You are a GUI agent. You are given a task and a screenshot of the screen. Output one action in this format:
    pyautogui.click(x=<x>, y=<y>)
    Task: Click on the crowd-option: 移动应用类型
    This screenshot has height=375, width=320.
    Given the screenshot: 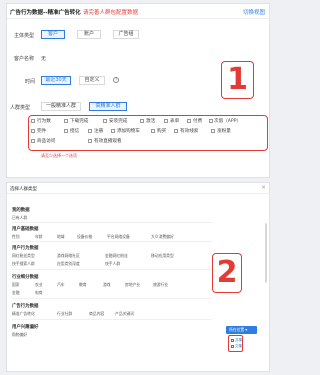 What is the action you would take?
    pyautogui.click(x=162, y=256)
    